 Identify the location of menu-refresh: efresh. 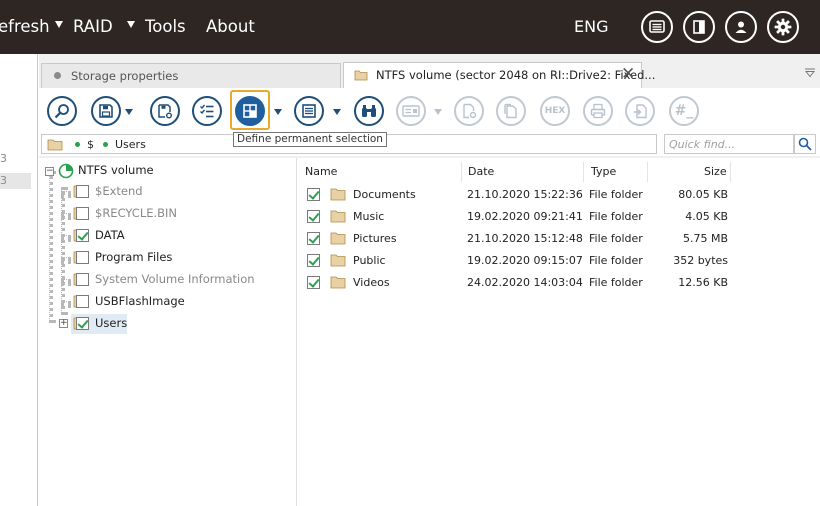
(25, 27).